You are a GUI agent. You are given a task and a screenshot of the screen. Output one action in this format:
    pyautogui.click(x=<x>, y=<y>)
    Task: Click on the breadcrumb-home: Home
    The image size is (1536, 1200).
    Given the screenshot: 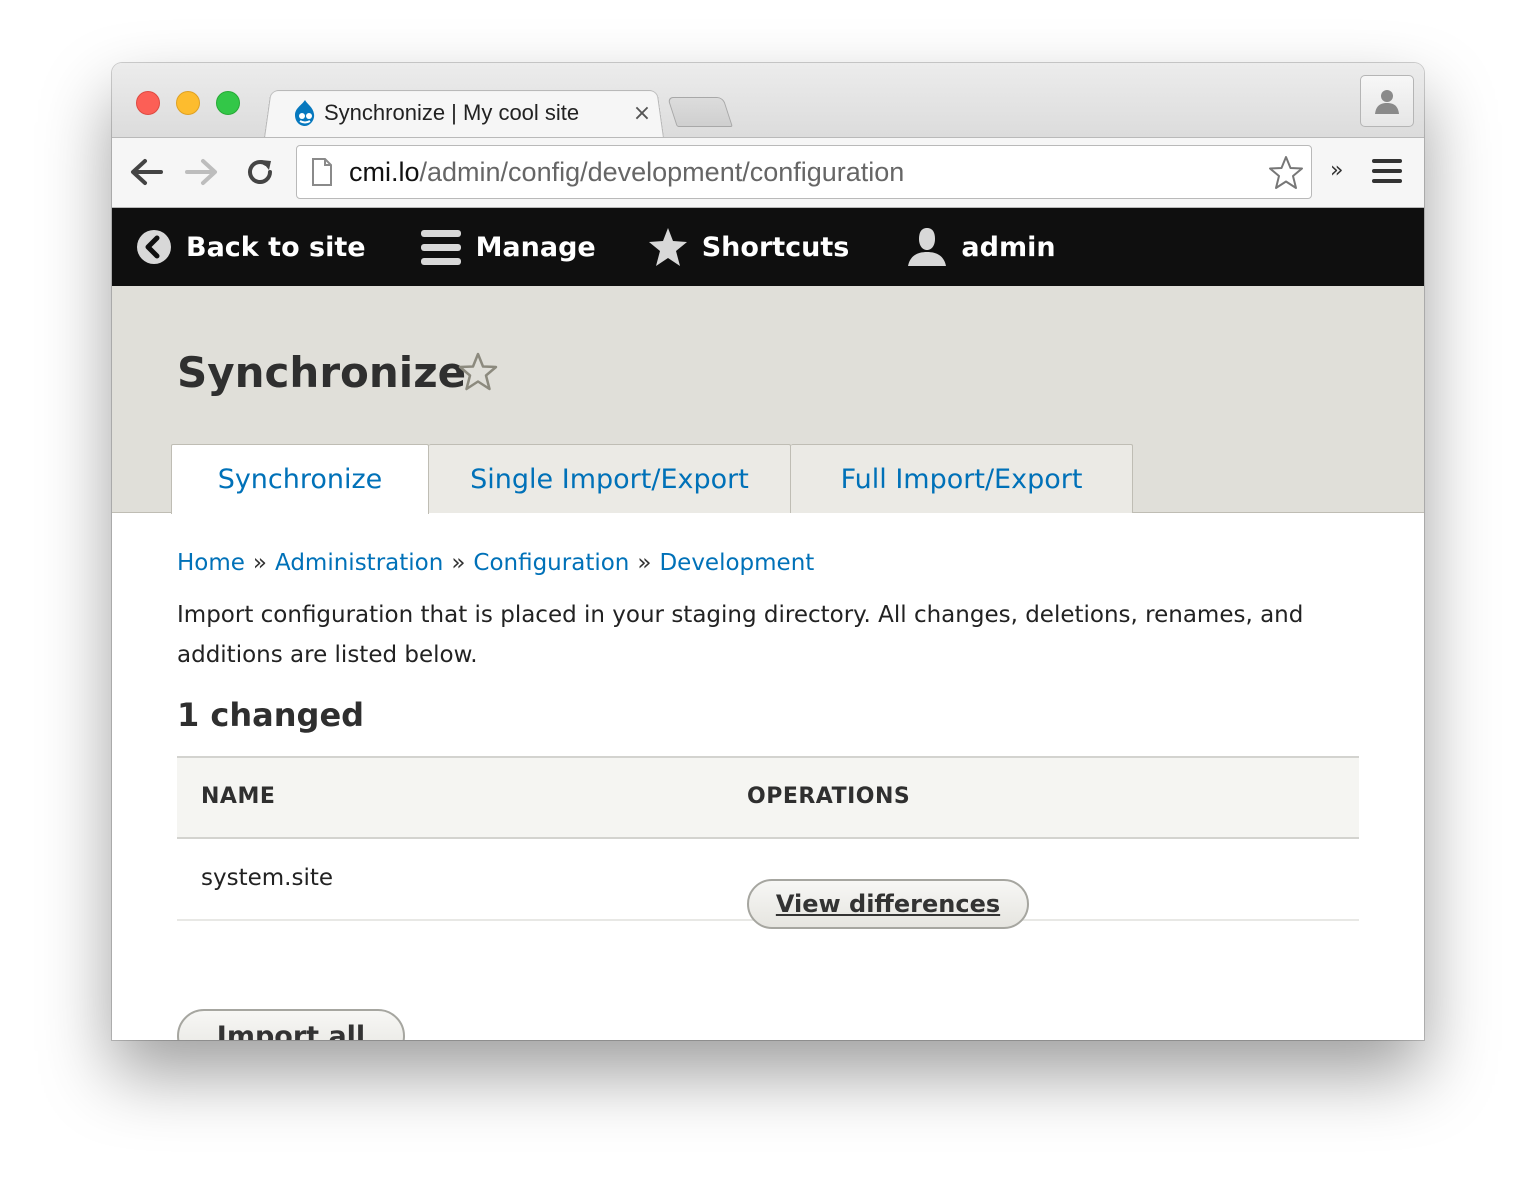 What is the action you would take?
    pyautogui.click(x=211, y=563)
    